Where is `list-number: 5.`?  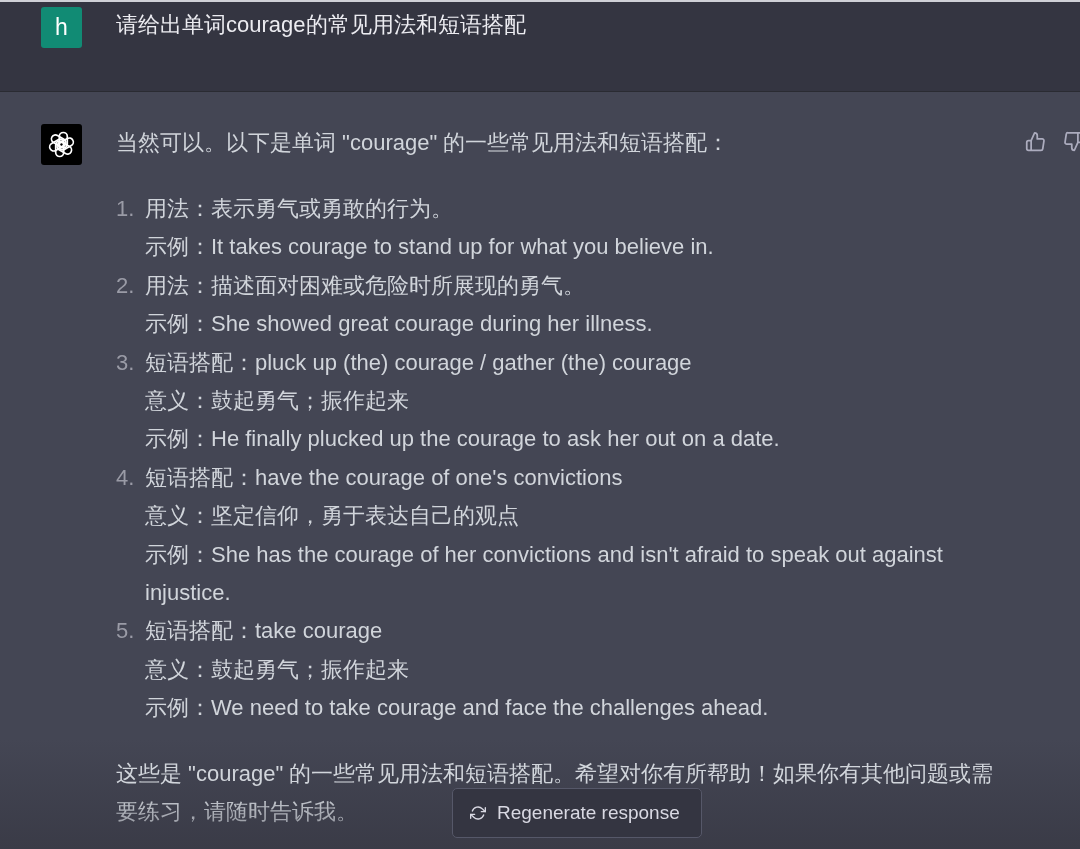 list-number: 5. is located at coordinates (125, 631).